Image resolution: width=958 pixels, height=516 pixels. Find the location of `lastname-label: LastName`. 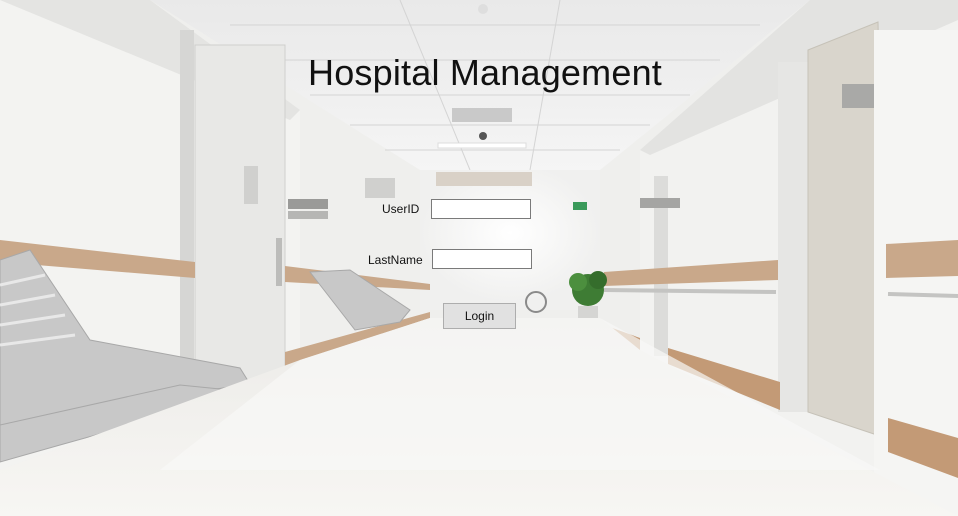

lastname-label: LastName is located at coordinates (395, 260).